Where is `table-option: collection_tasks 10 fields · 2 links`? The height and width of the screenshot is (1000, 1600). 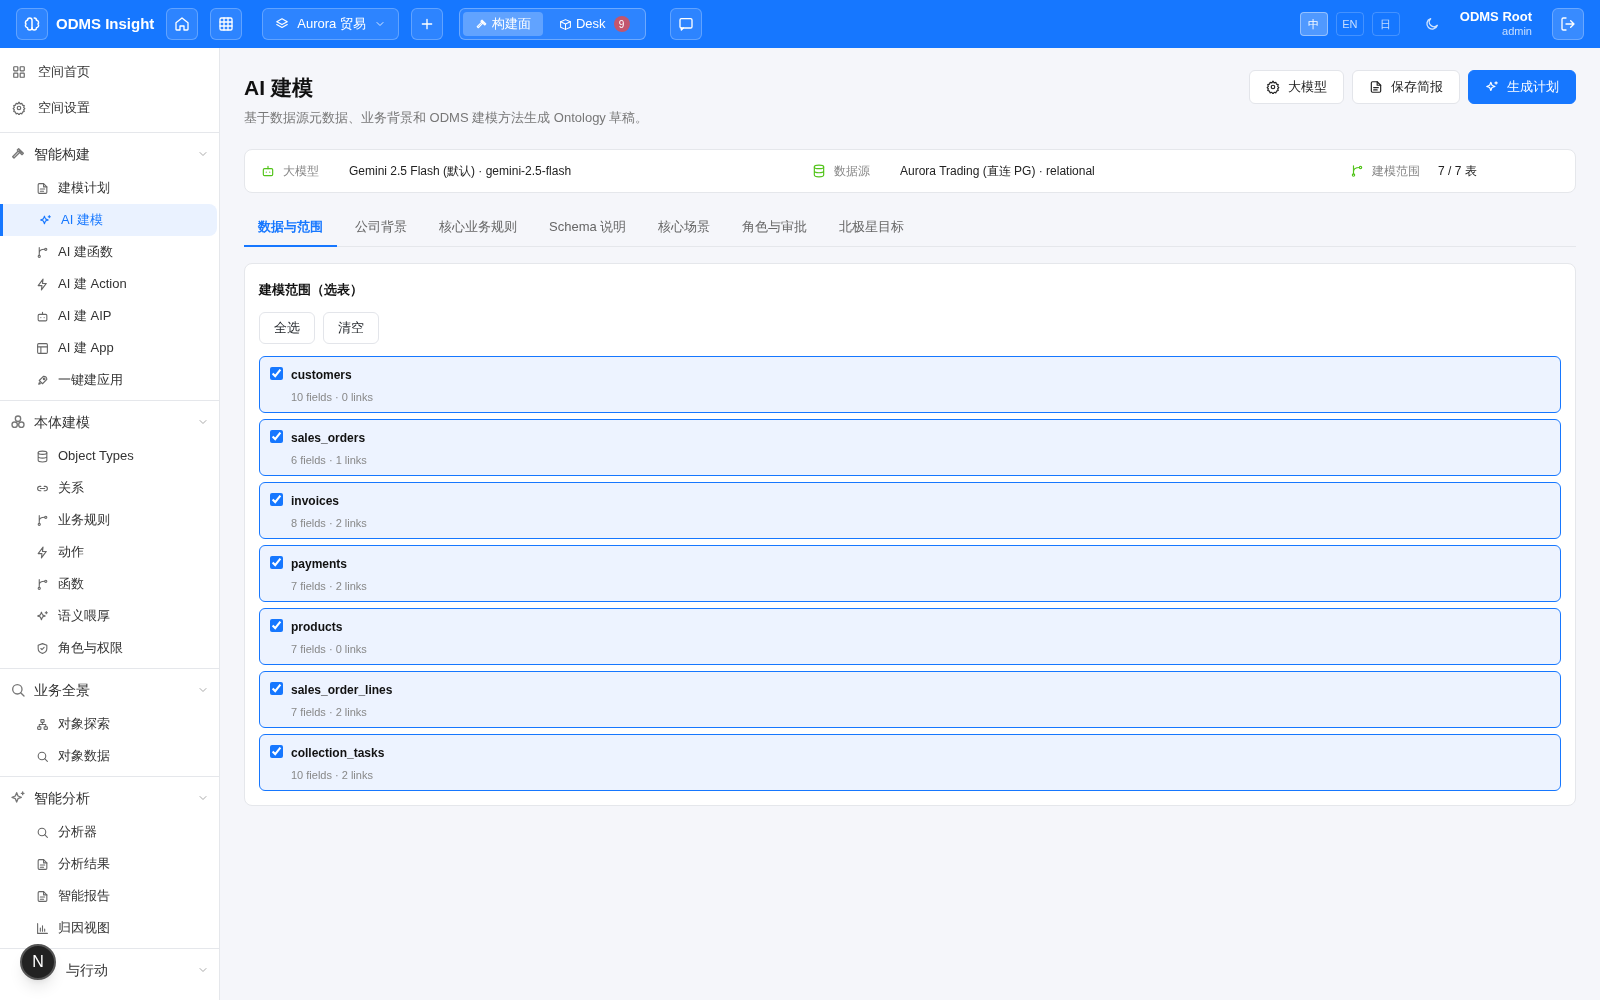 table-option: collection_tasks 10 fields · 2 links is located at coordinates (910, 762).